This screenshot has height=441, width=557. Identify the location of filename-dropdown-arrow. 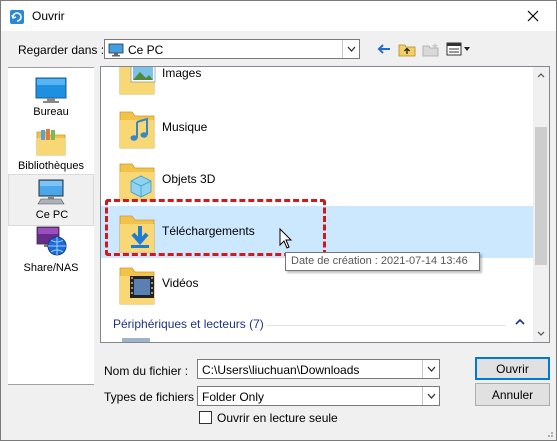
(430, 369).